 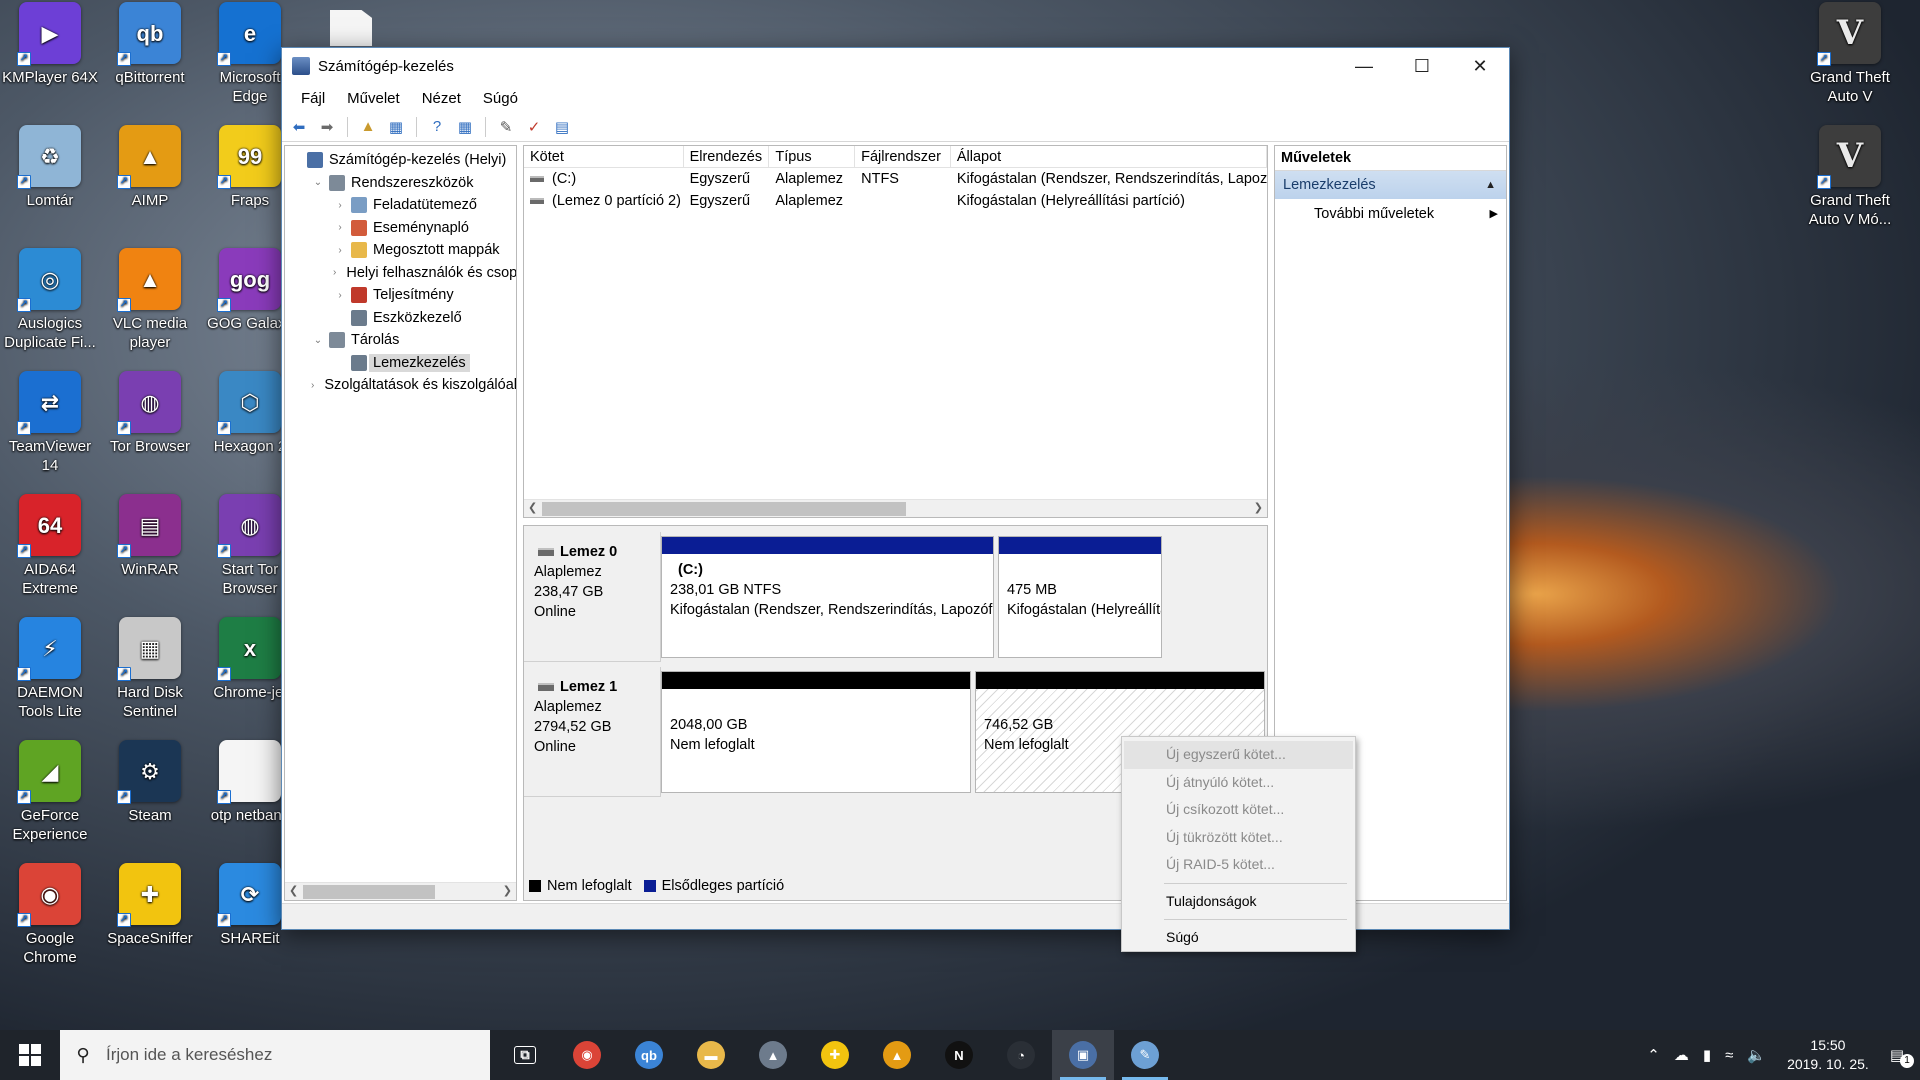 I want to click on desktop-icon-kmplayer-64x: ▶ ↗ KMPlayer 64X, so click(x=50, y=44).